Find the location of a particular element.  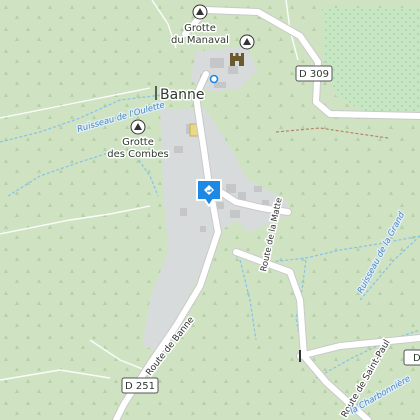

d251-label: D 251 is located at coordinates (140, 386).